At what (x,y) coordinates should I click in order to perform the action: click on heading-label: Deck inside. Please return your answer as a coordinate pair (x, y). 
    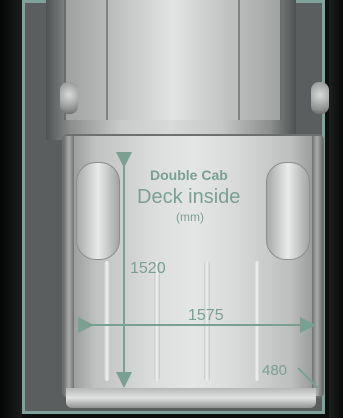
    Looking at the image, I should click on (189, 197).